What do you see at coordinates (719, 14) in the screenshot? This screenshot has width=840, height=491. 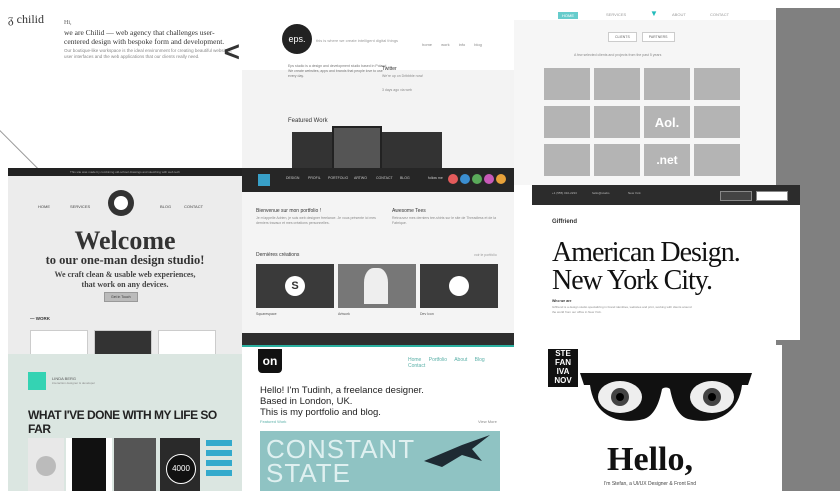 I see `clients-nav-contact: CONTACT` at bounding box center [719, 14].